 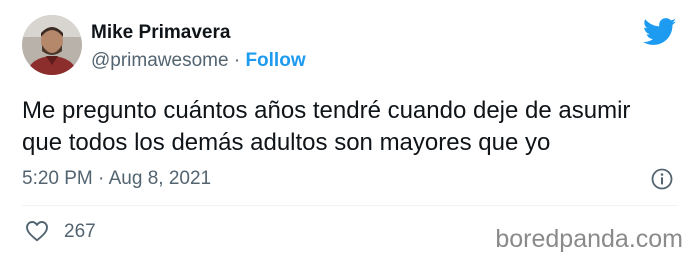 I want to click on handle-row: @primawesome · Follow, so click(x=198, y=61).